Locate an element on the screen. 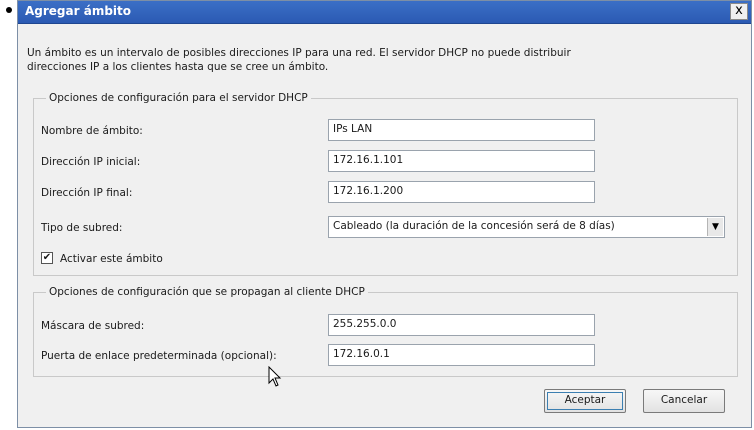 Image resolution: width=754 pixels, height=430 pixels. chevron-down-icon: ▼ is located at coordinates (715, 227).